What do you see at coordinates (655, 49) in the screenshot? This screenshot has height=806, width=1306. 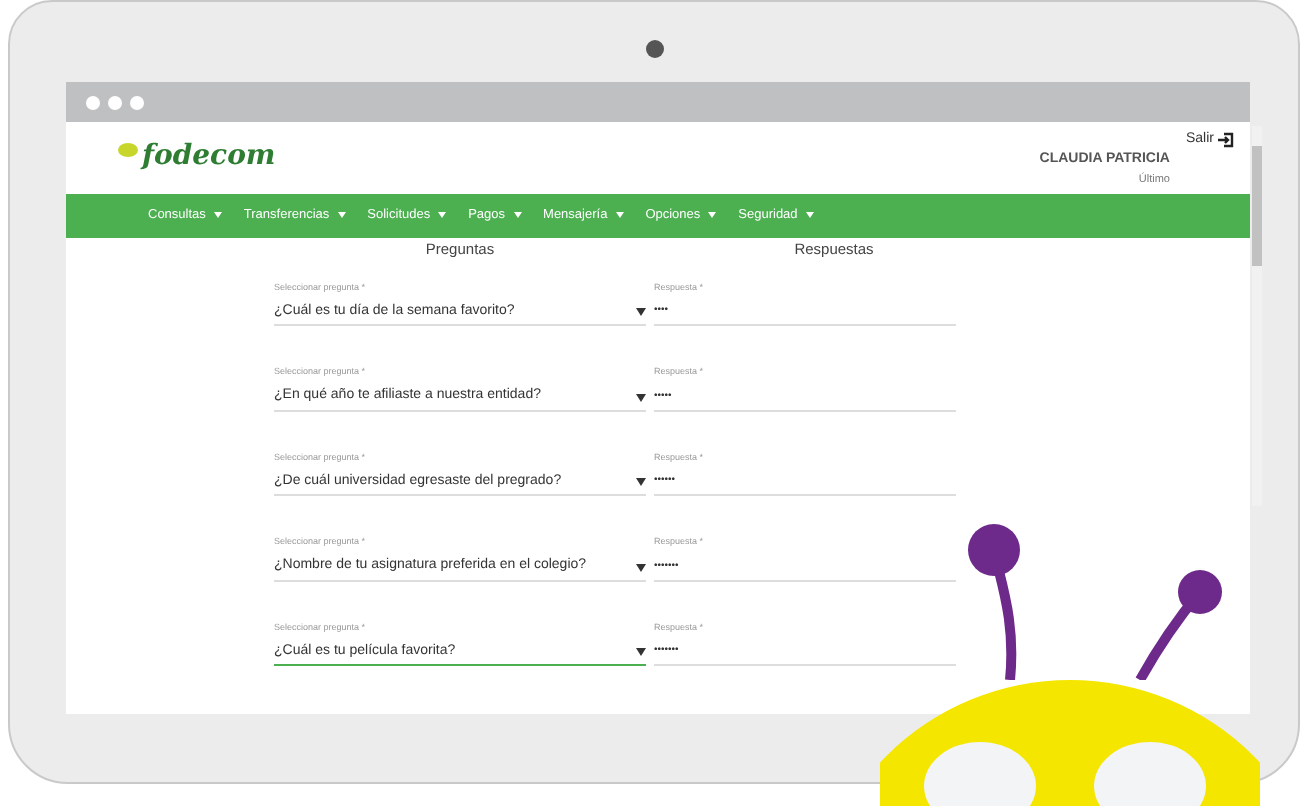 I see `camera-icon` at bounding box center [655, 49].